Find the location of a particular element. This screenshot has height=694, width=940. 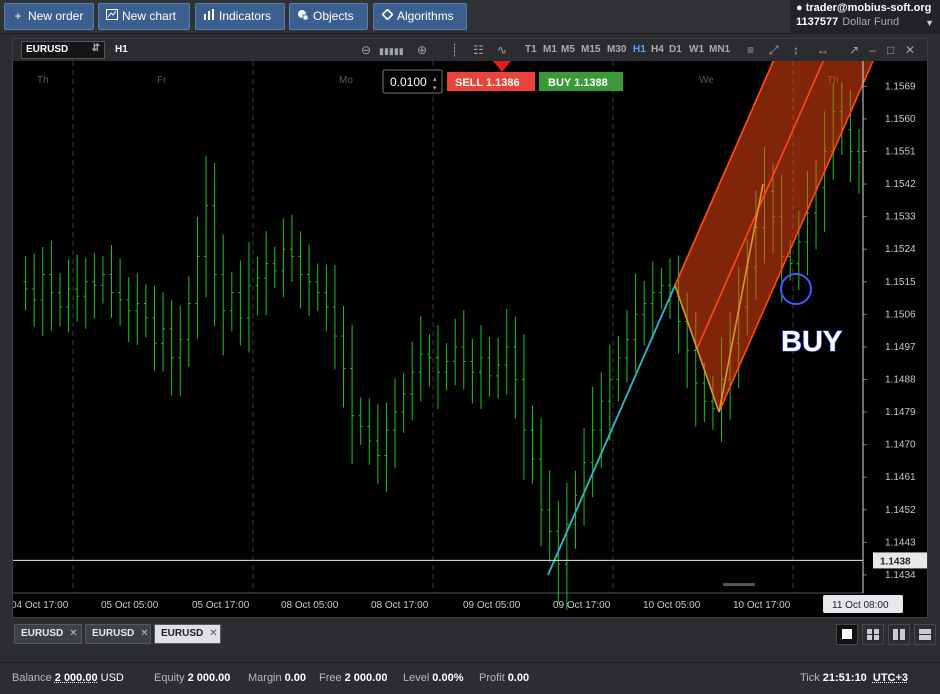

price-tick-label: 1.1488 is located at coordinates (900, 379).